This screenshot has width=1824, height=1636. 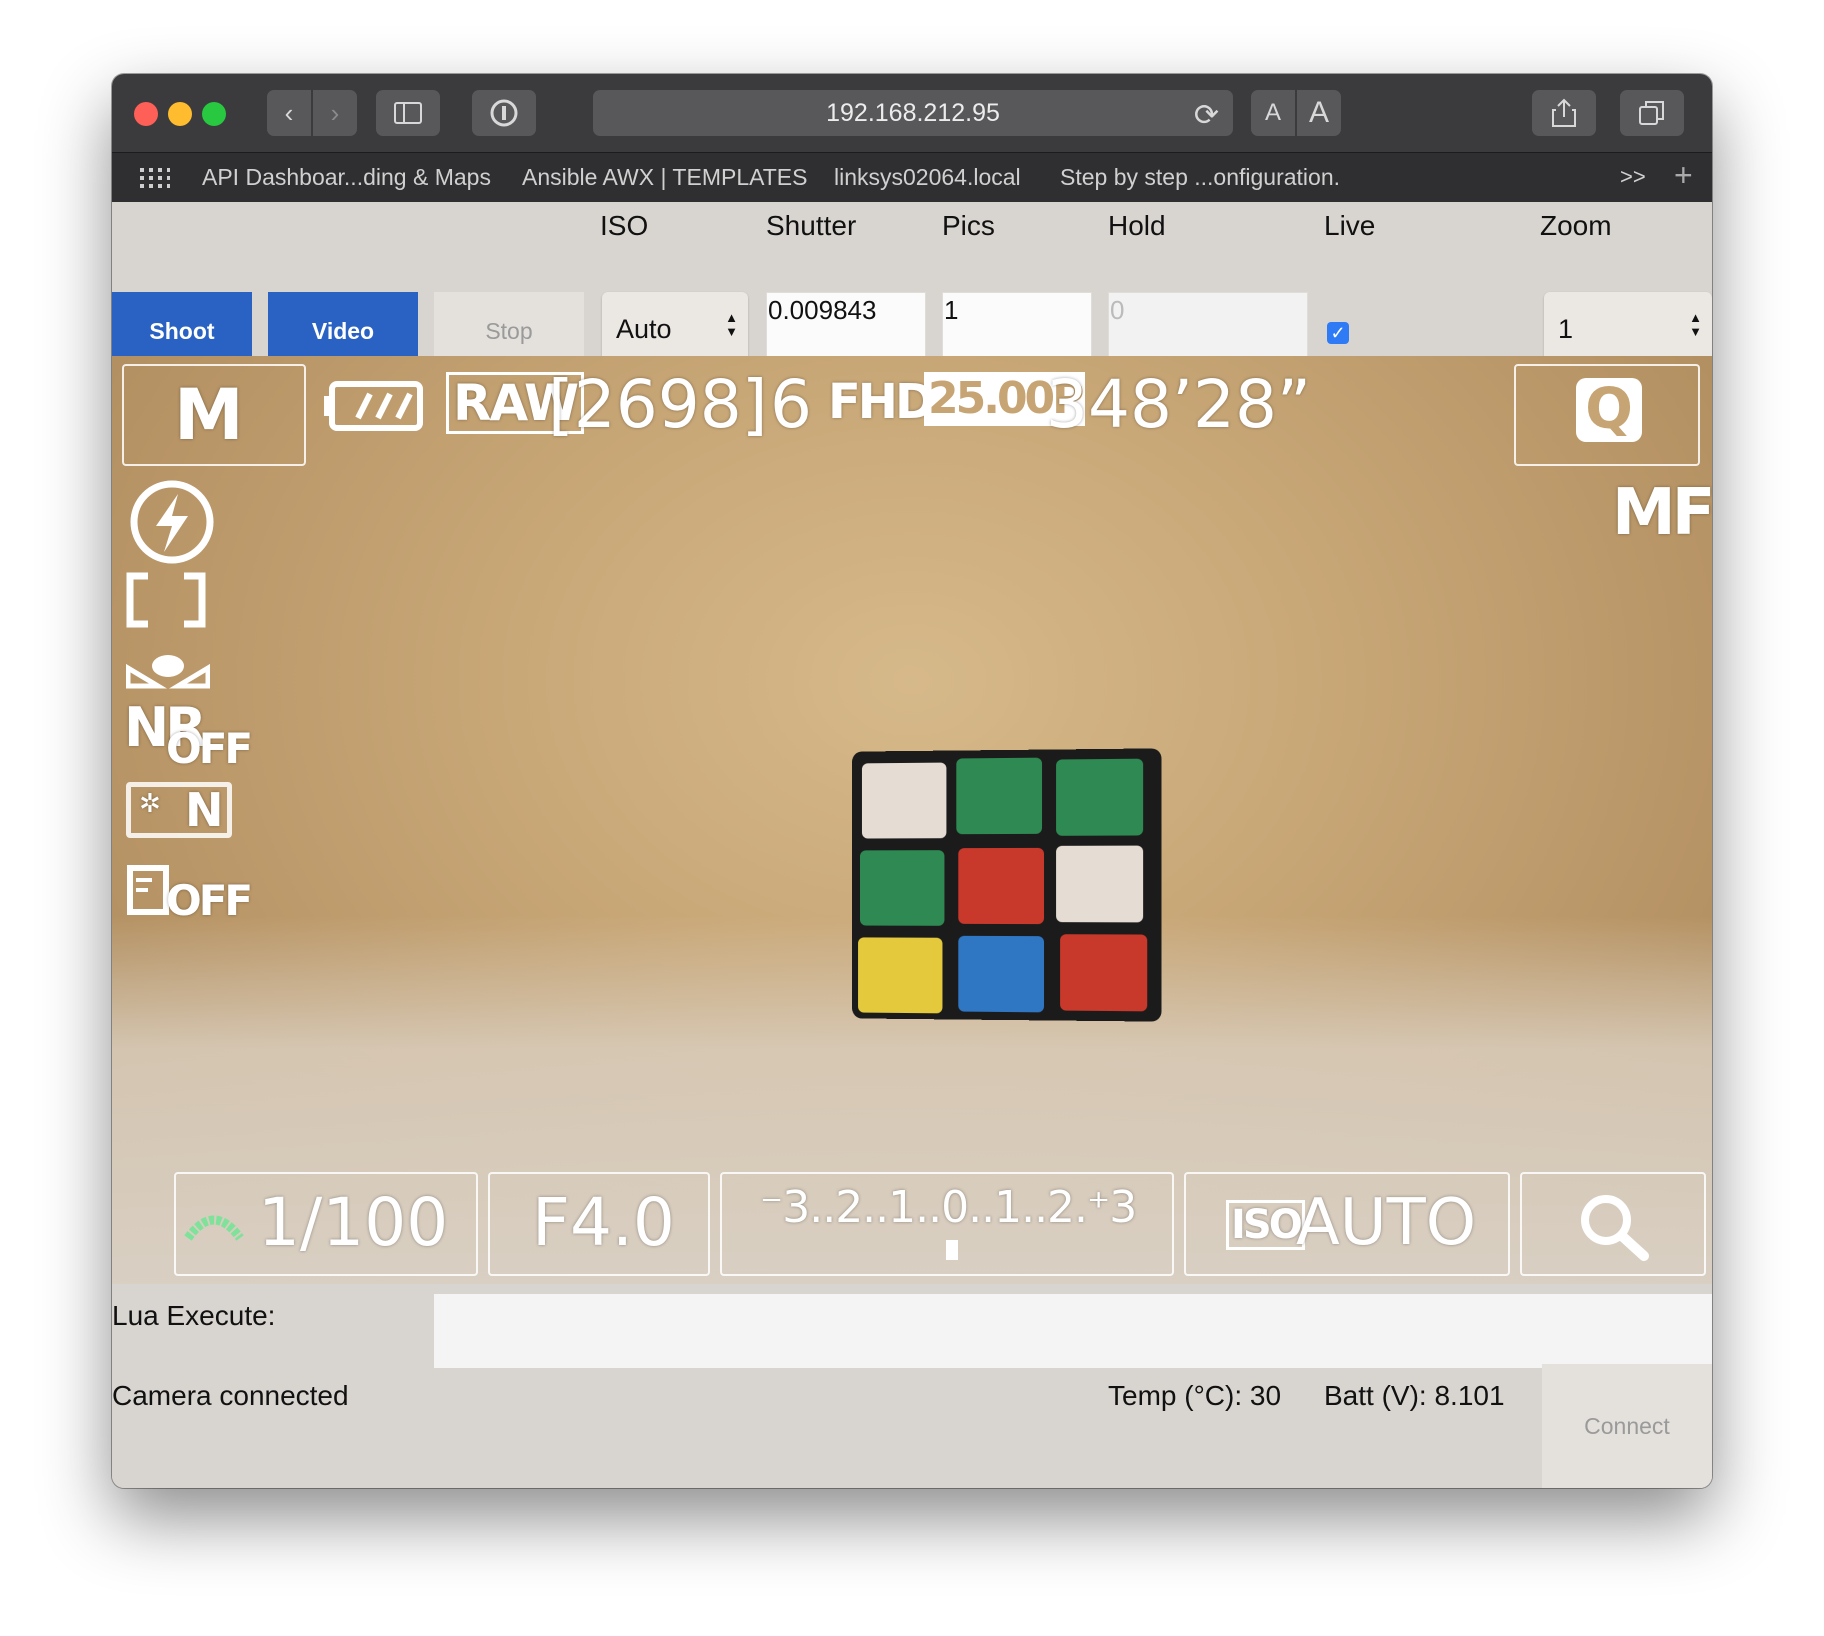 I want to click on checkmark-icon: ✓, so click(x=1338, y=333).